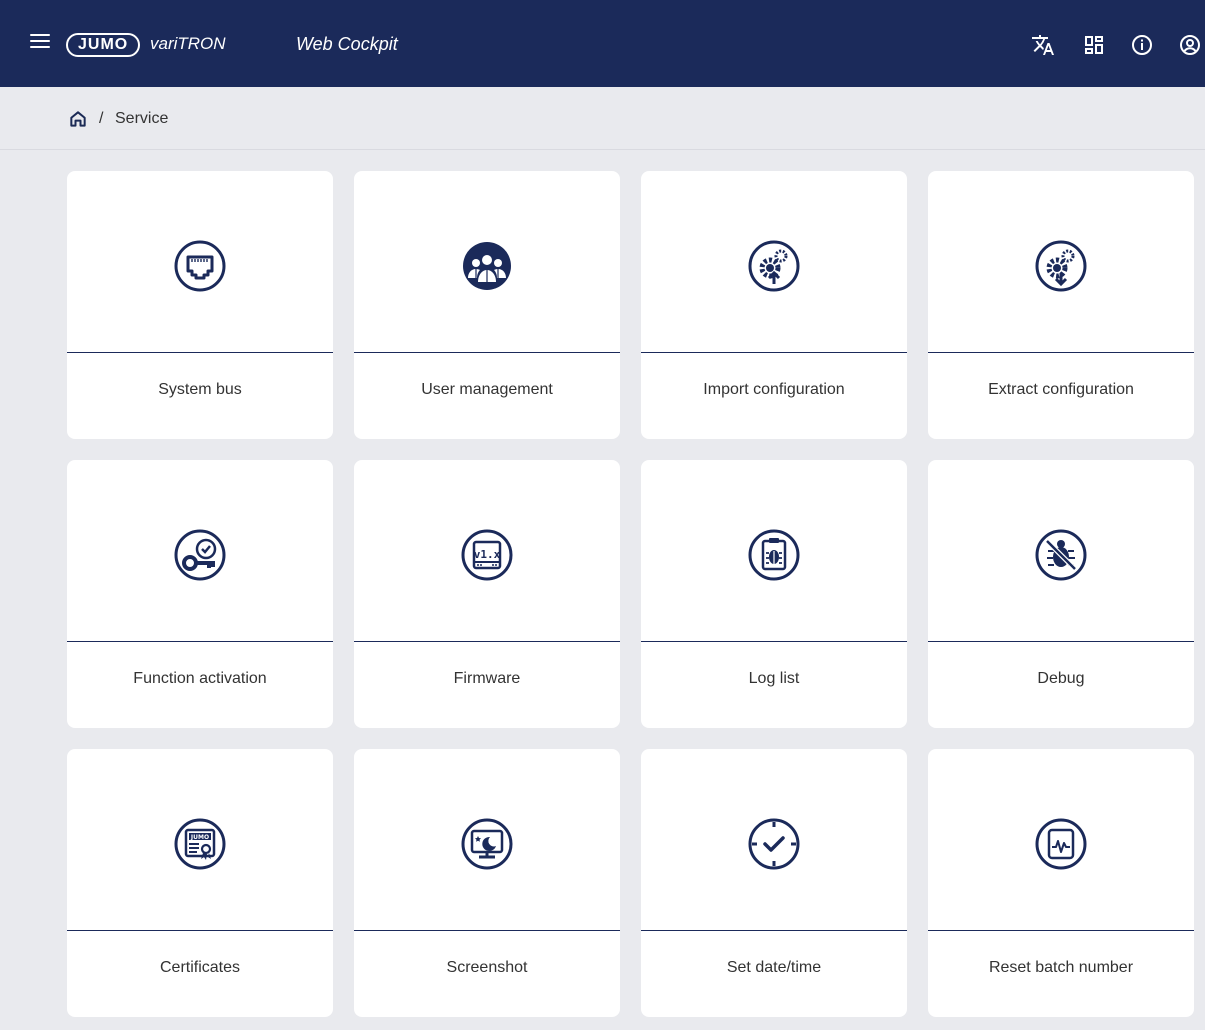 Image resolution: width=1205 pixels, height=1030 pixels. Describe the element at coordinates (602, 43) in the screenshot. I see `top-bar: JUMO variTRON Web Cockpit` at that location.